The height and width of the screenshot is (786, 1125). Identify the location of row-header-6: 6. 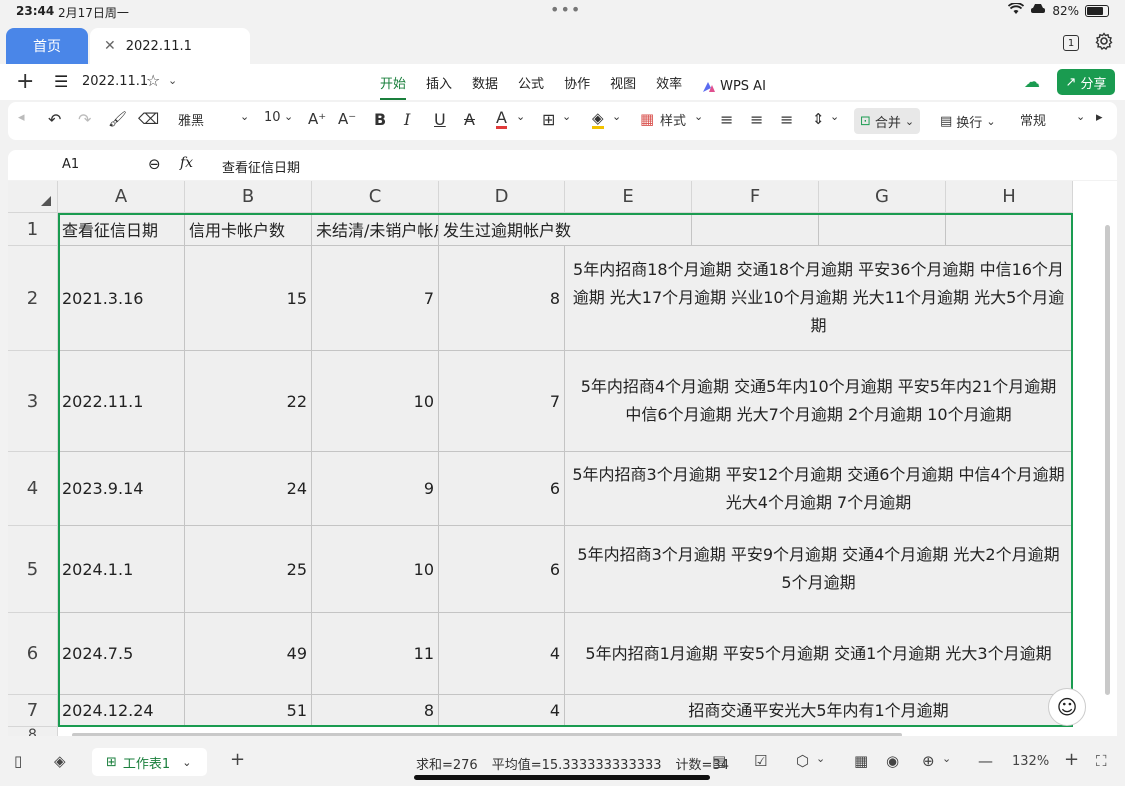
(33, 654).